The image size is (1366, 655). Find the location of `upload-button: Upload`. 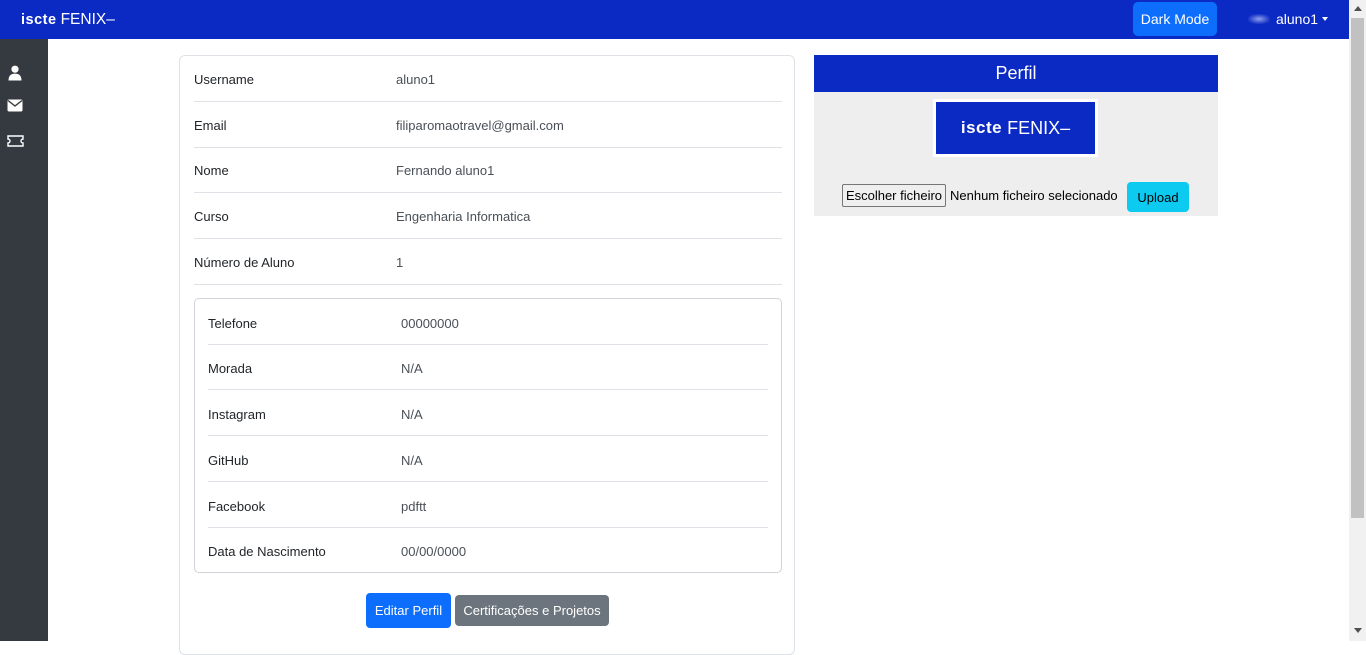

upload-button: Upload is located at coordinates (1158, 197).